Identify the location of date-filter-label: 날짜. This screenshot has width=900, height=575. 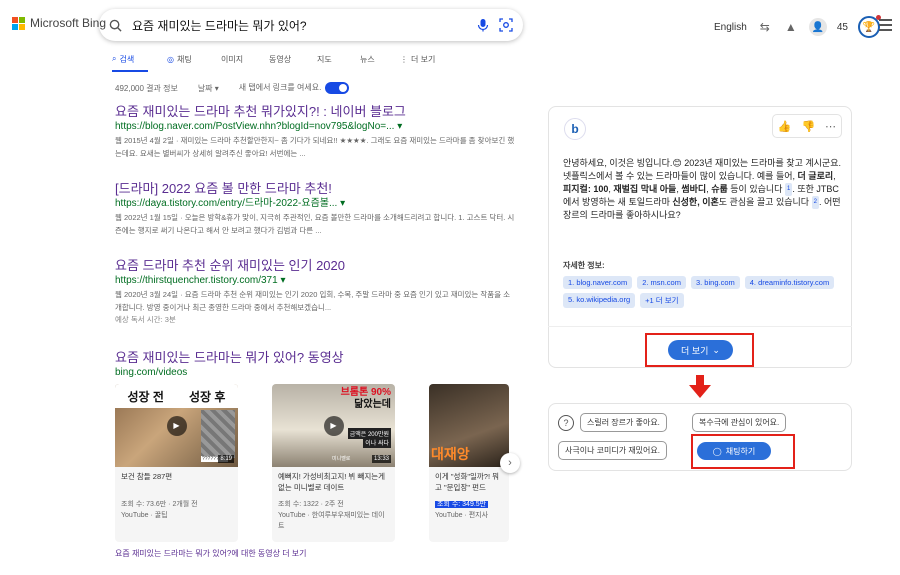
(205, 88).